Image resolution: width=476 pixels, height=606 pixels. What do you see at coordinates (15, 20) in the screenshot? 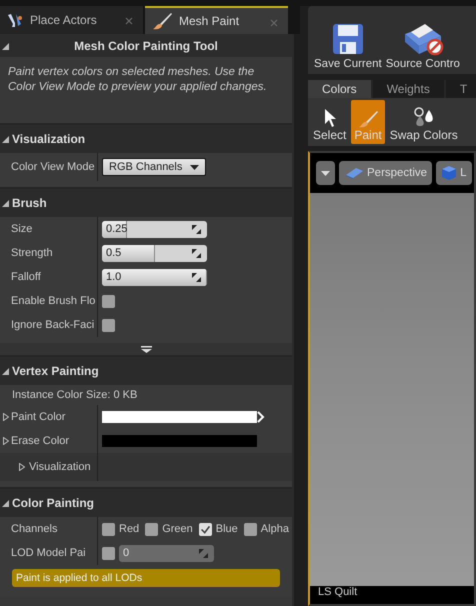
I see `actors-icon` at bounding box center [15, 20].